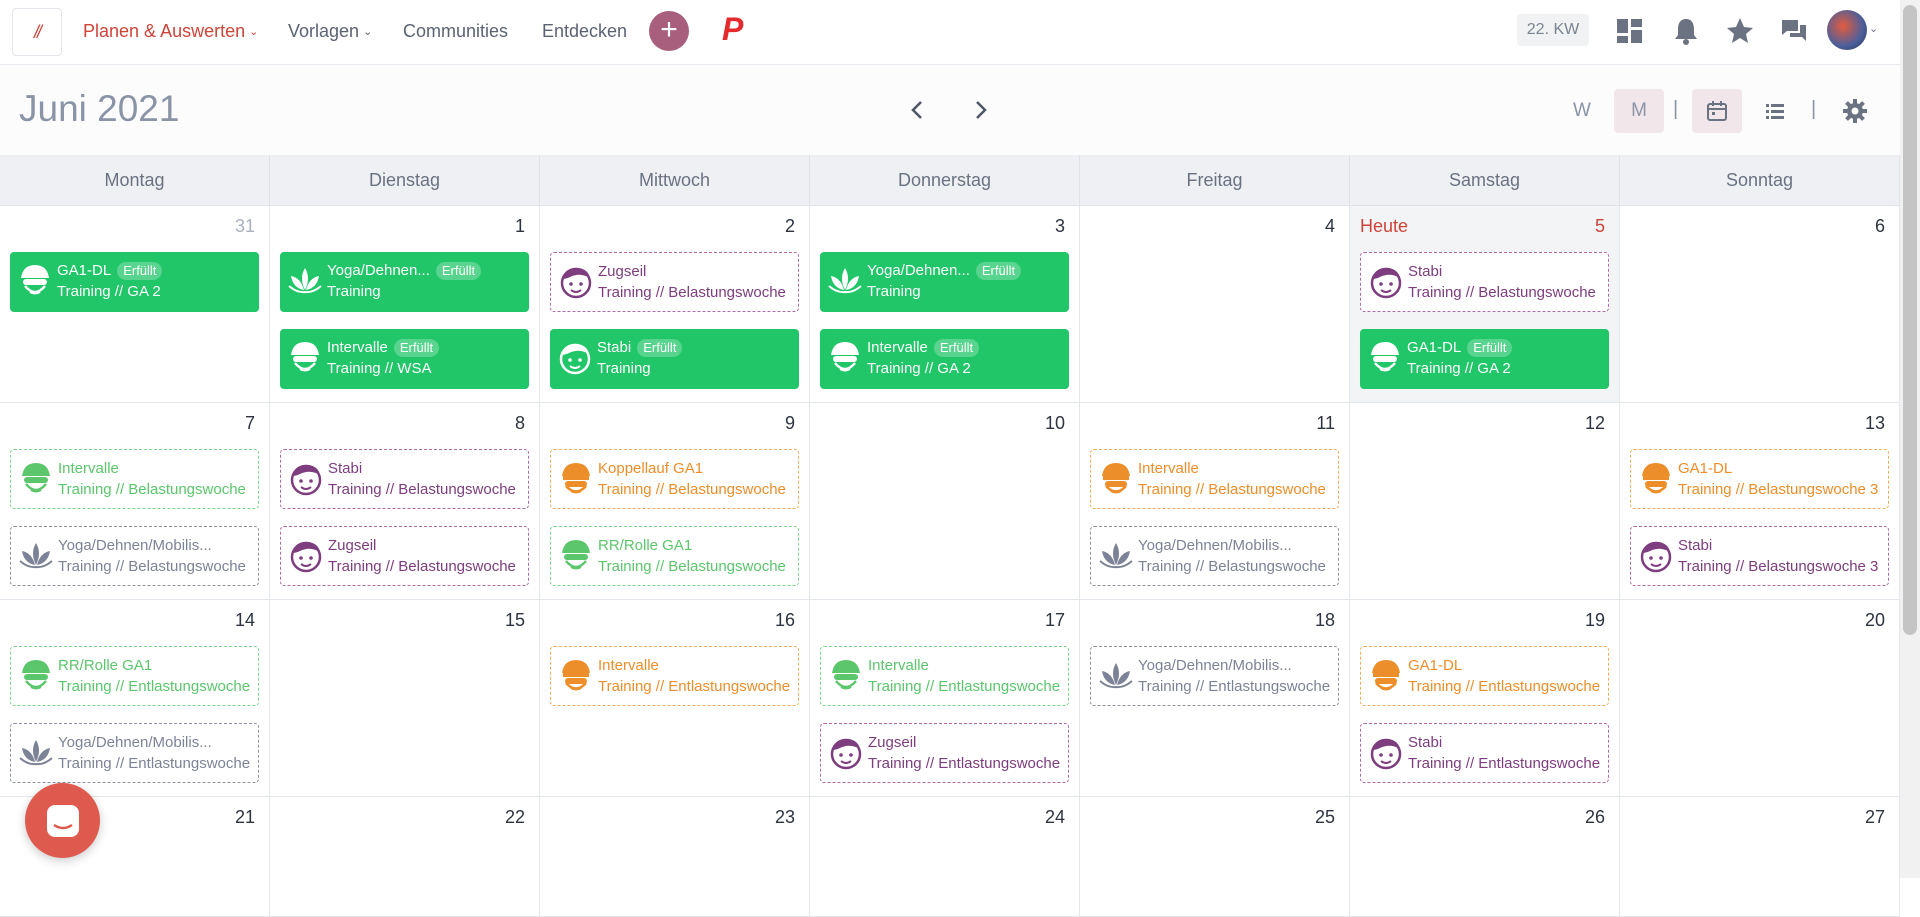 The image size is (1920, 917). I want to click on event-title: Zugseil, so click(352, 545).